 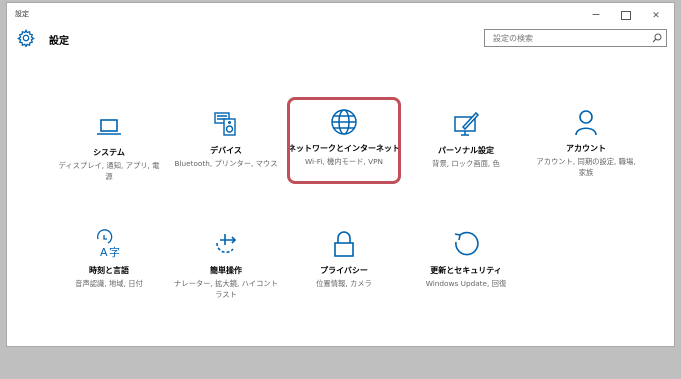 What do you see at coordinates (586, 167) in the screenshot?
I see `tile-subtitle: アカウント, 同期の設定, 職場, 家族` at bounding box center [586, 167].